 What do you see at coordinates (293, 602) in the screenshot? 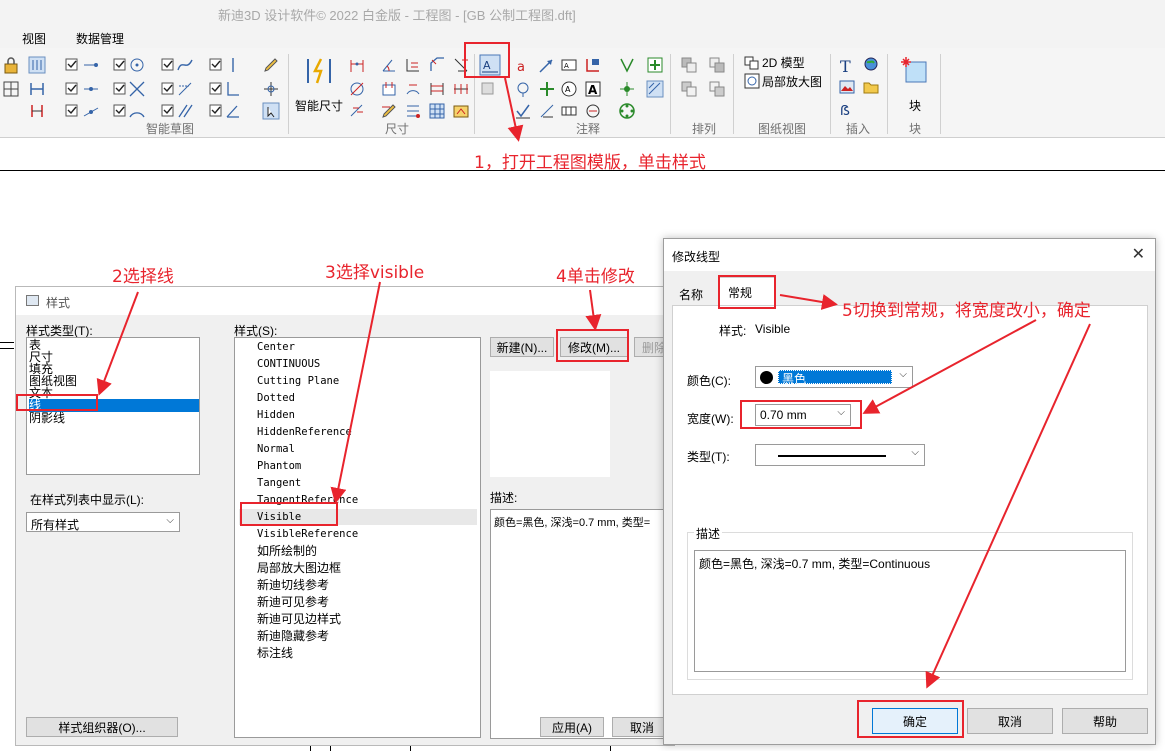
I see `style-item: 新迪可见参考` at bounding box center [293, 602].